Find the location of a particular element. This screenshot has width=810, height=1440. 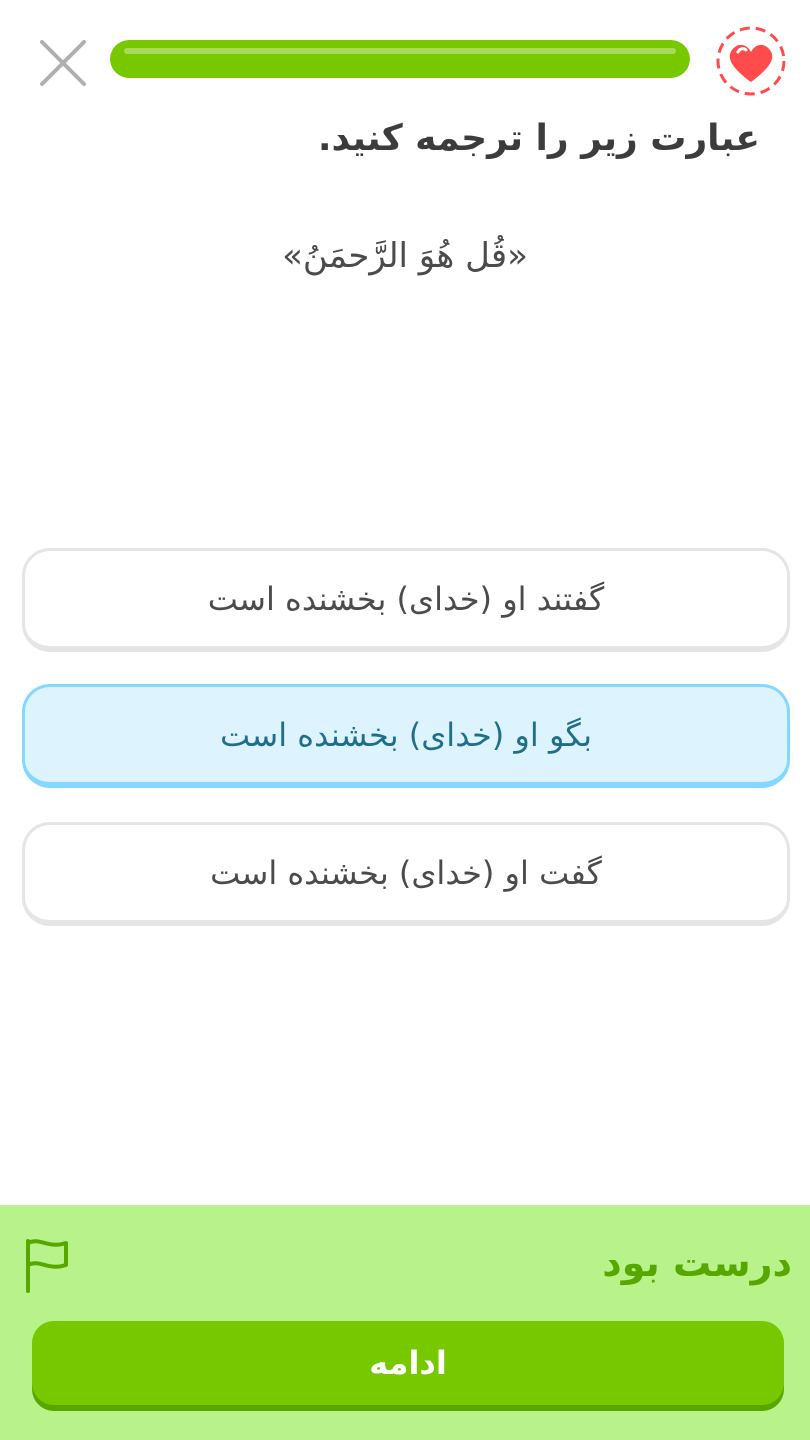

hearts-indicator is located at coordinates (751, 61).